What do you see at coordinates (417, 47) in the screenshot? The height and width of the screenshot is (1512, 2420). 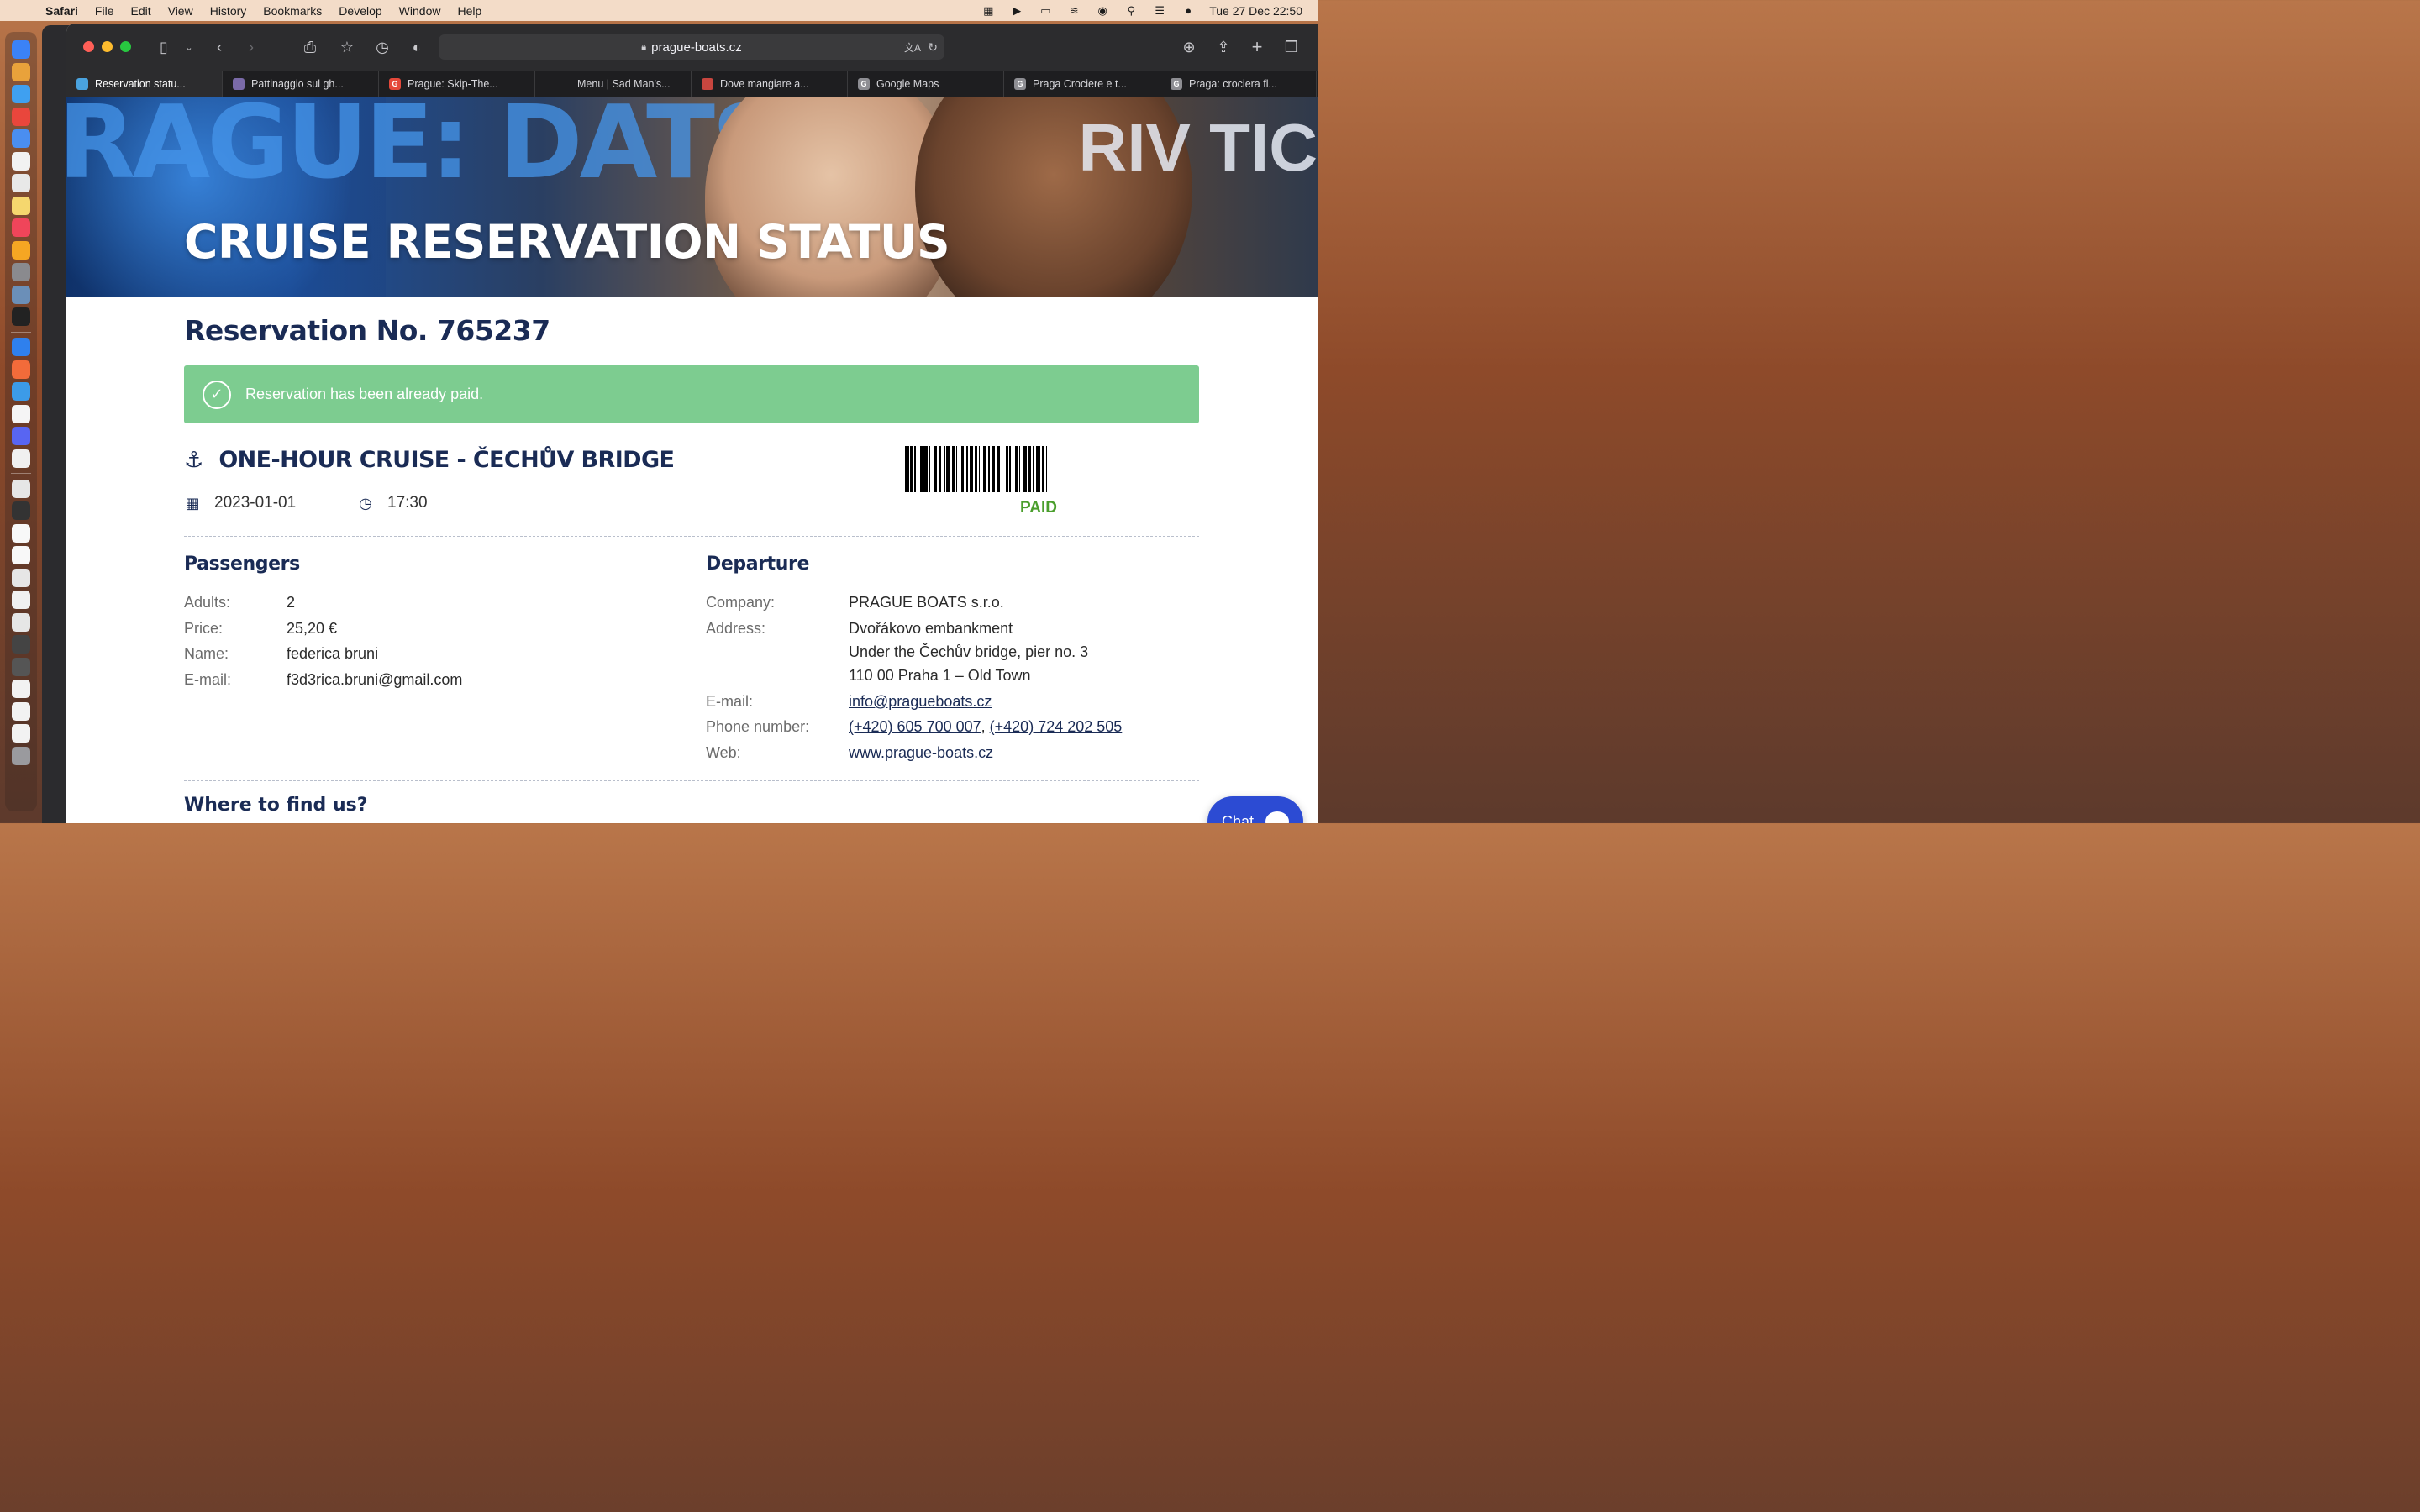 I see `privacy-shield-icon: ◐` at bounding box center [417, 47].